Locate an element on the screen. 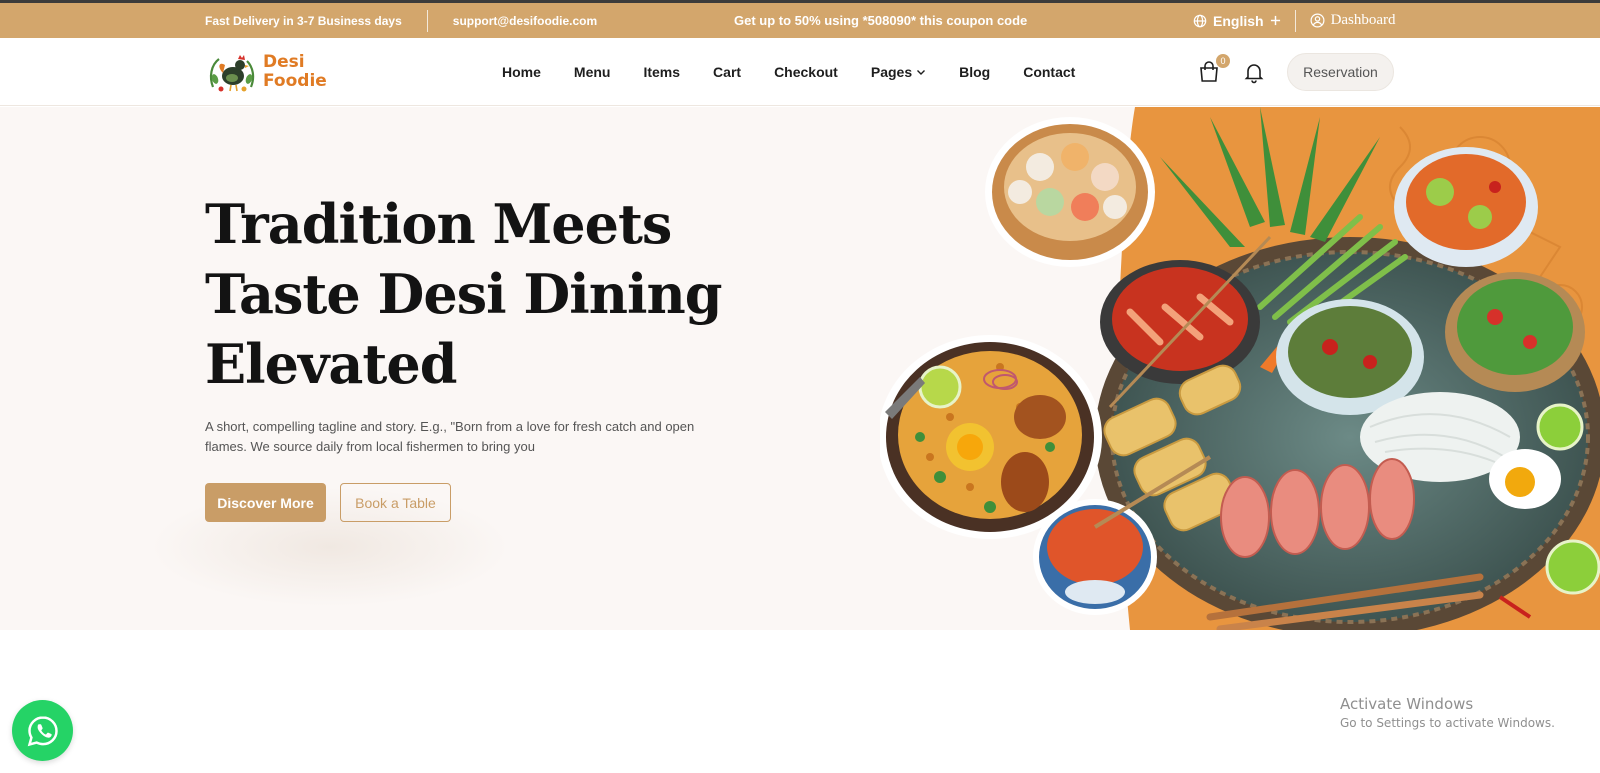  brand-logo: Desi Foodie is located at coordinates (272, 72).